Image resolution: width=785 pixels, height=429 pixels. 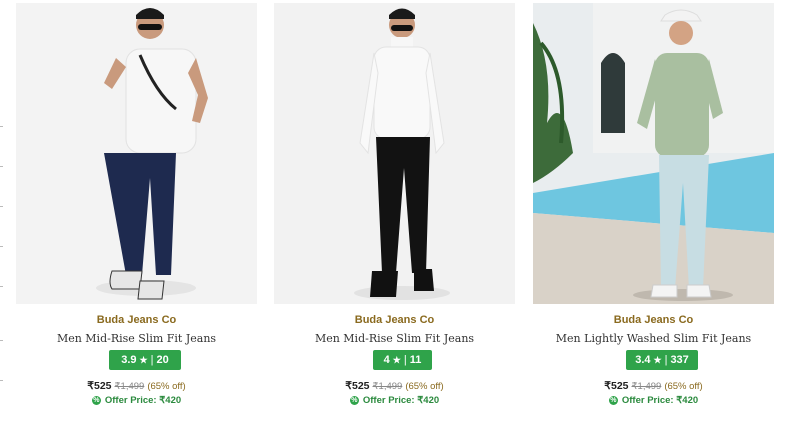 I want to click on rating-value: 4, so click(x=386, y=360).